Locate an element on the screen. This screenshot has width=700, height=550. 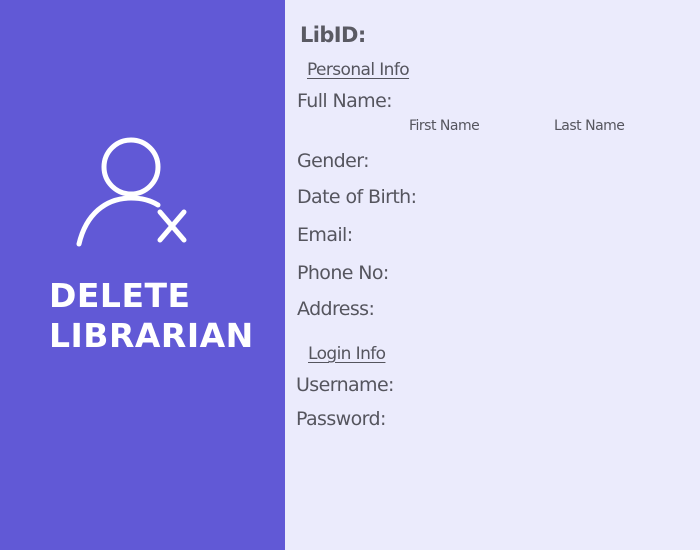
page-title-line2: LIBRARIAN is located at coordinates (151, 335).